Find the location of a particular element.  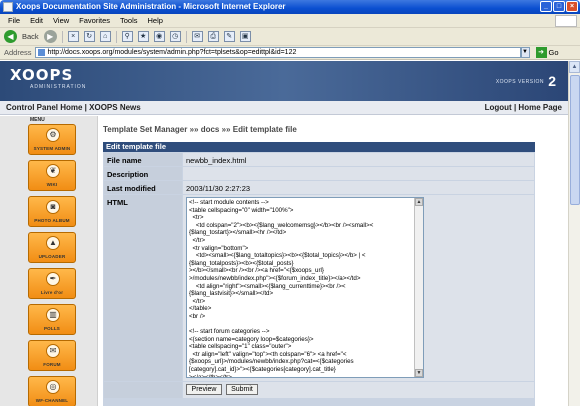

file-name-label: File name is located at coordinates (143, 159).